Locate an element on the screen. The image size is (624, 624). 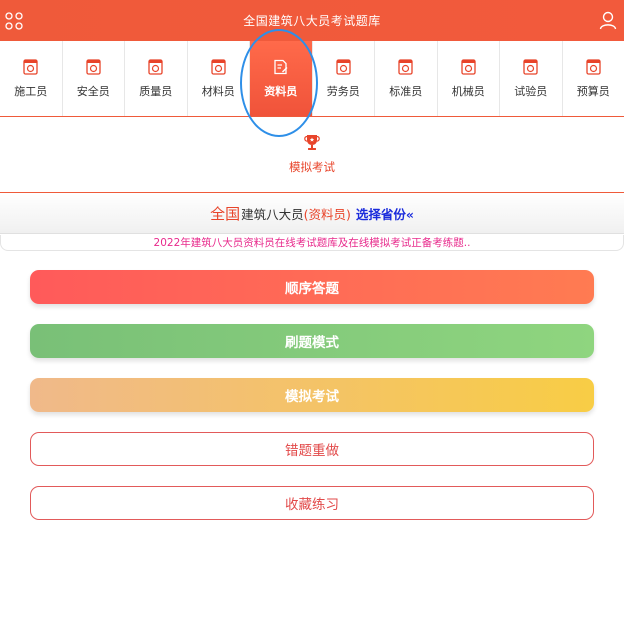
submenu-label: 模拟考试 is located at coordinates (312, 167).